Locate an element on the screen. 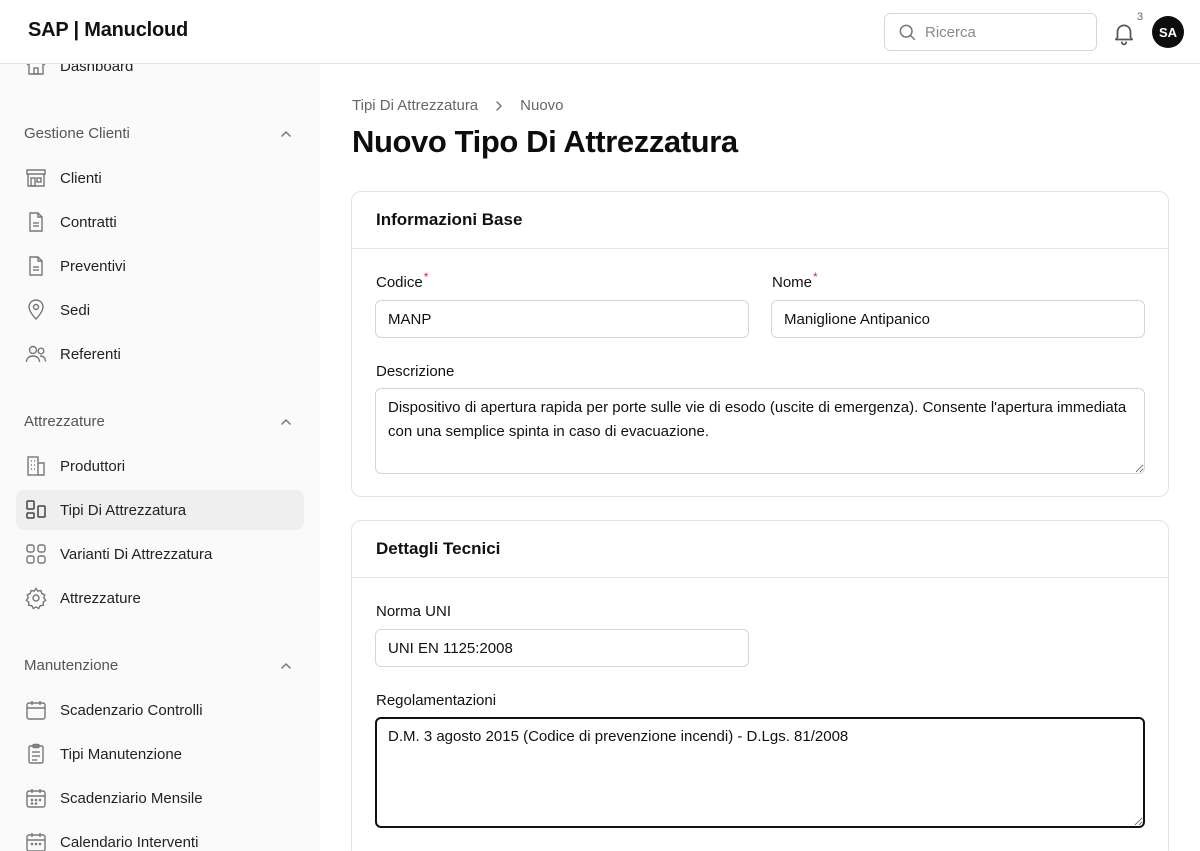  regolamentazioni-label: Regolamentazioni is located at coordinates (436, 700).